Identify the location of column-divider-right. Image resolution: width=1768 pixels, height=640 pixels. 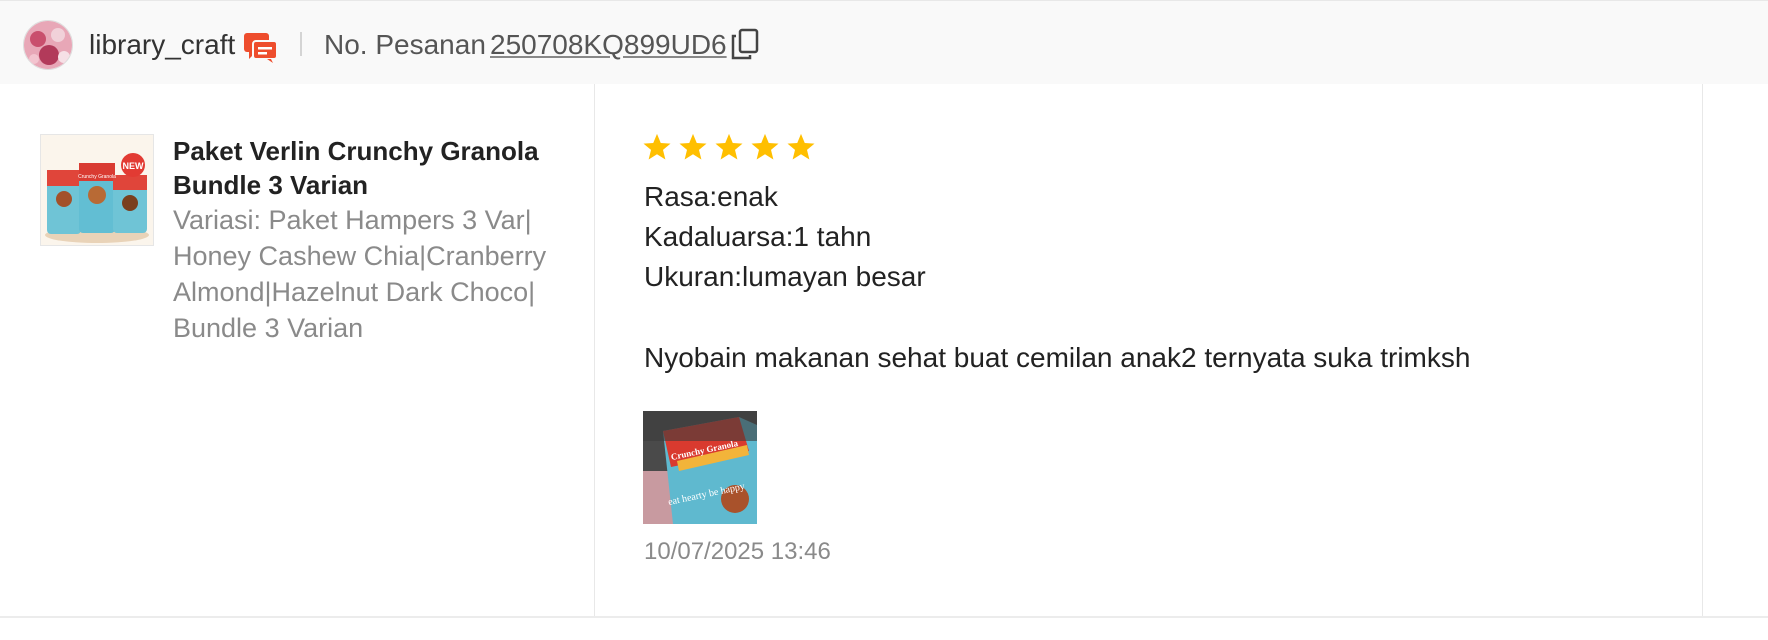
(1702, 350).